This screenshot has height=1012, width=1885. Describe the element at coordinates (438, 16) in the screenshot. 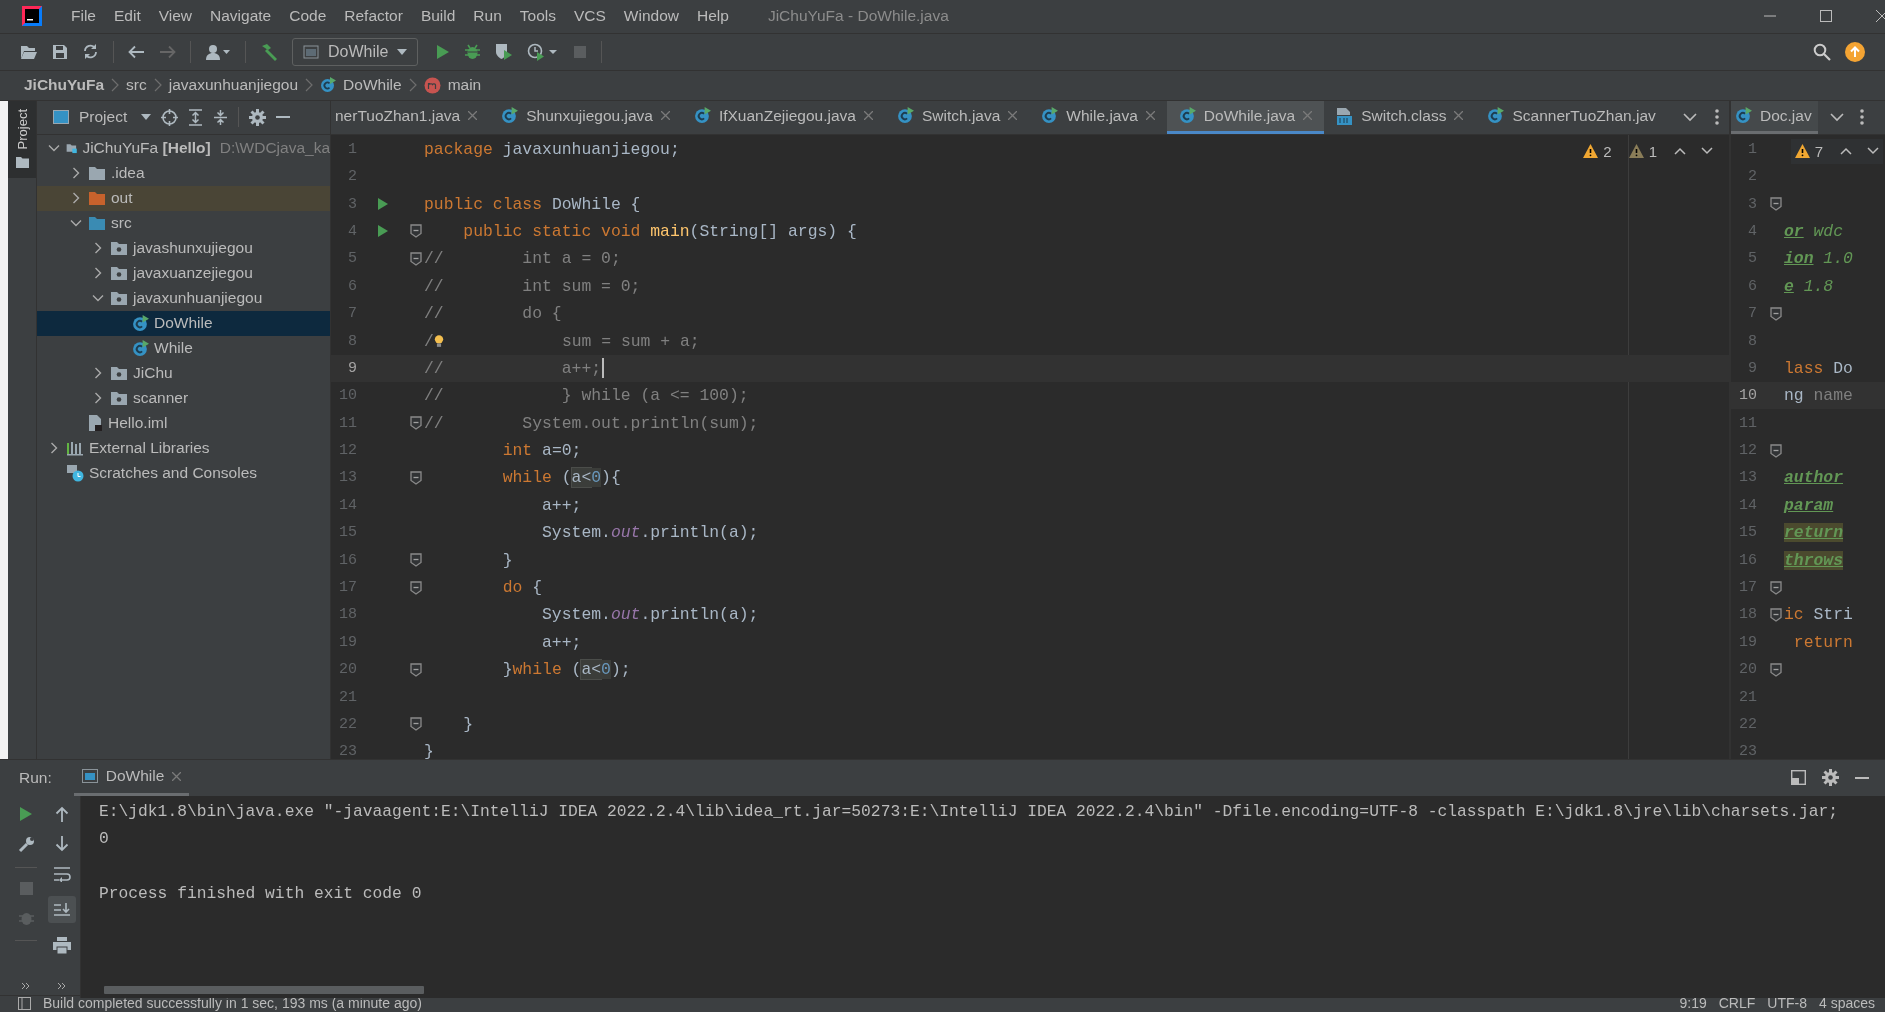

I see `menu-item: Build` at that location.